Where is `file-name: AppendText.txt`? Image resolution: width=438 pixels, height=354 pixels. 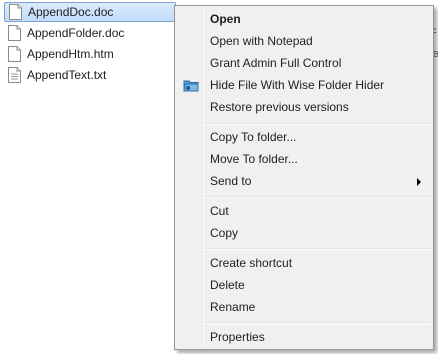 file-name: AppendText.txt is located at coordinates (67, 75).